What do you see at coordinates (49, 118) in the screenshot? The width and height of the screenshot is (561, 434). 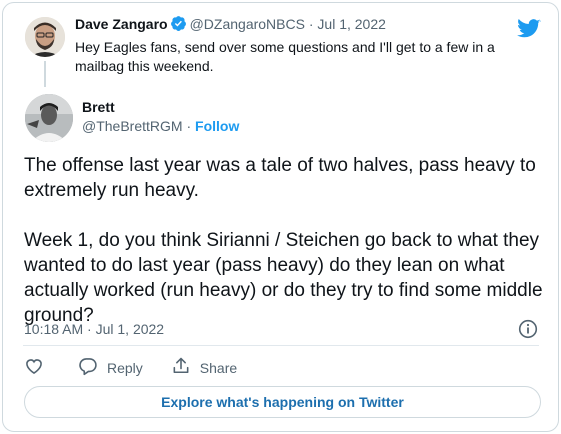 I see `main-avatar` at bounding box center [49, 118].